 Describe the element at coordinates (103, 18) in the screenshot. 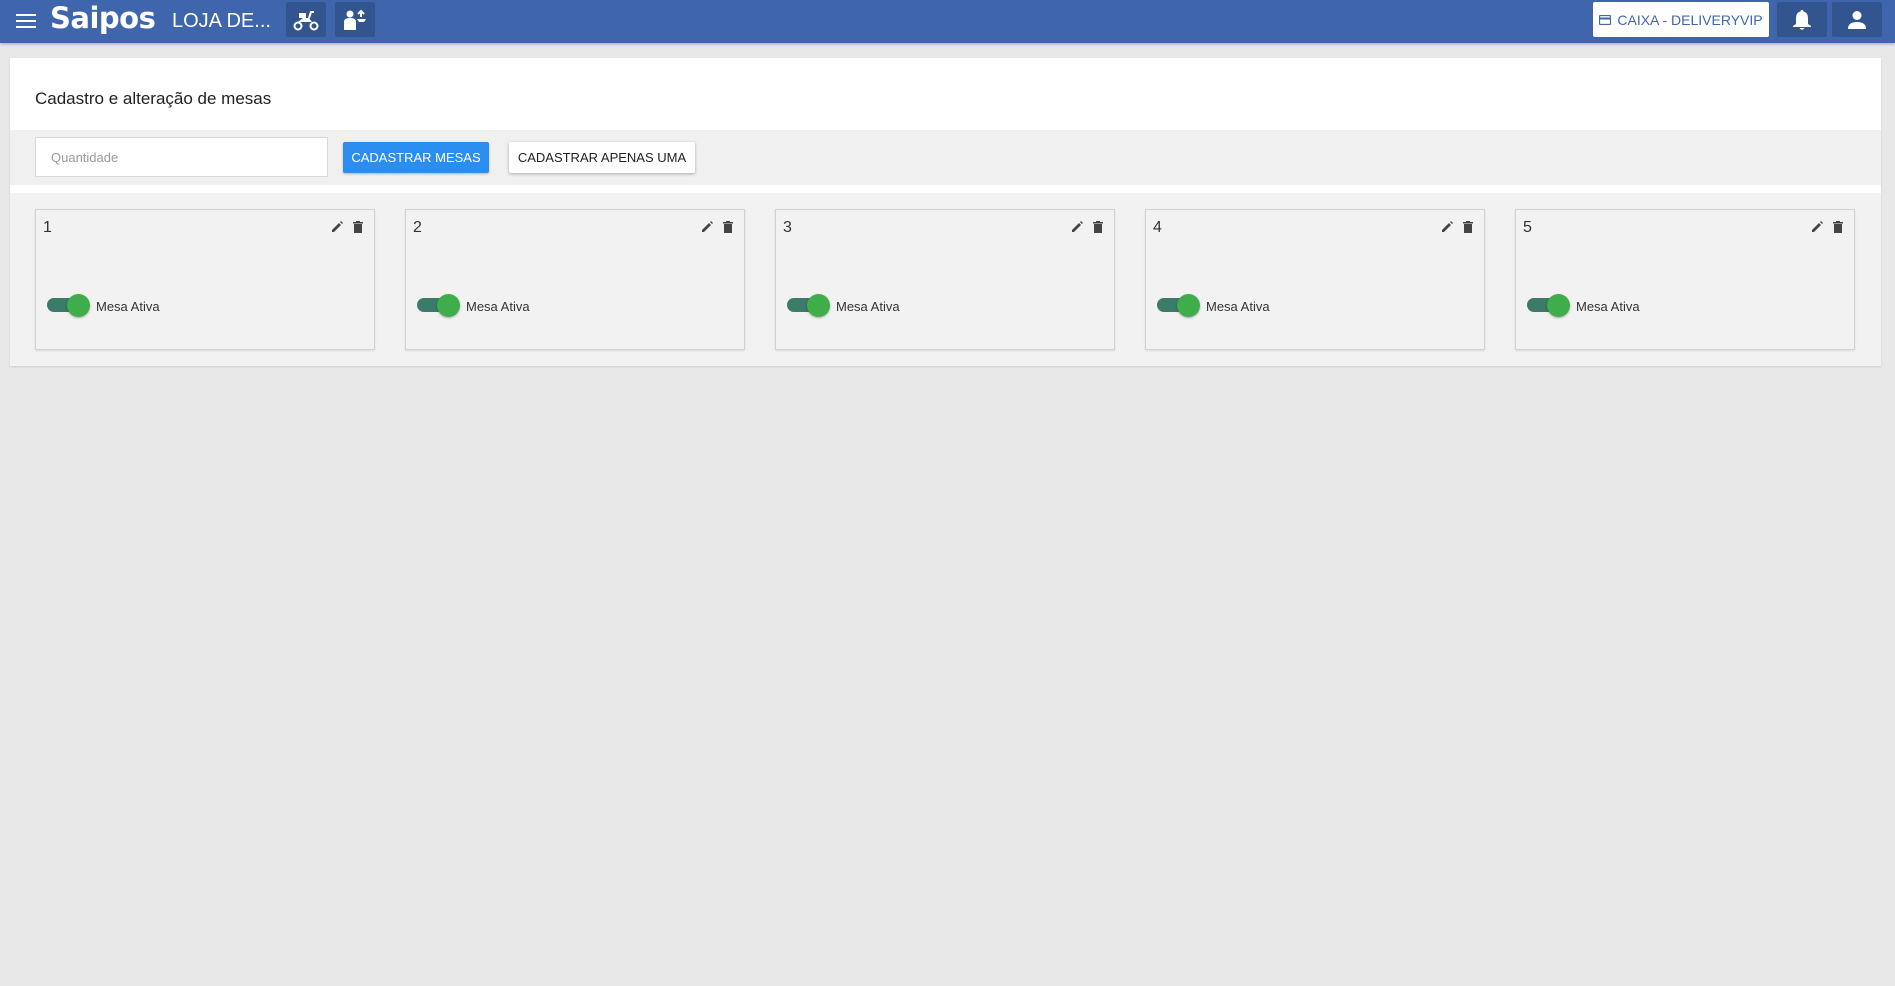

I see `saipos-logo: Saipos` at that location.